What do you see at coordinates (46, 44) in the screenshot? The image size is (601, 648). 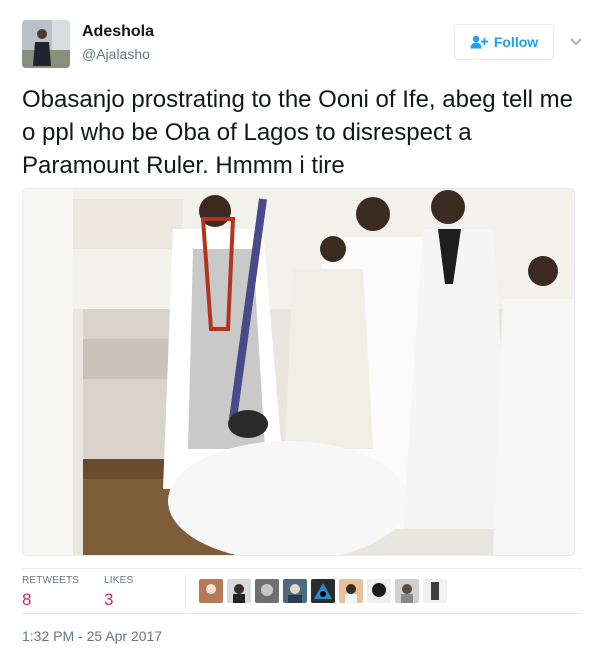 I see `author-avatar` at bounding box center [46, 44].